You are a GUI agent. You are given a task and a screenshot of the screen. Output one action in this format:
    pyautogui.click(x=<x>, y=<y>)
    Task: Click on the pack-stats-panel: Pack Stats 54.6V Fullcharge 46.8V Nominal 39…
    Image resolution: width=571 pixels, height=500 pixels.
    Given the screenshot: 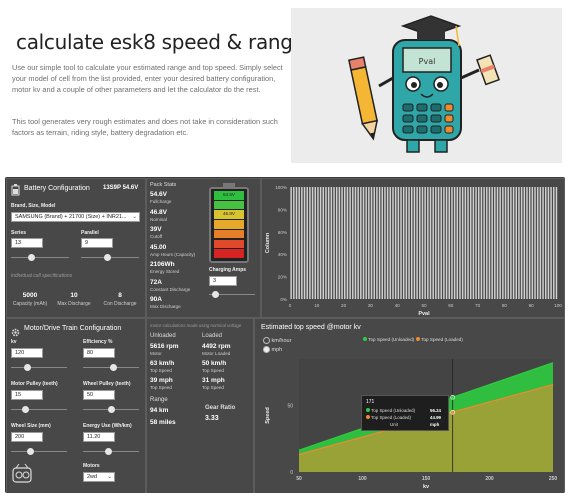 What is the action you would take?
    pyautogui.click(x=203, y=248)
    